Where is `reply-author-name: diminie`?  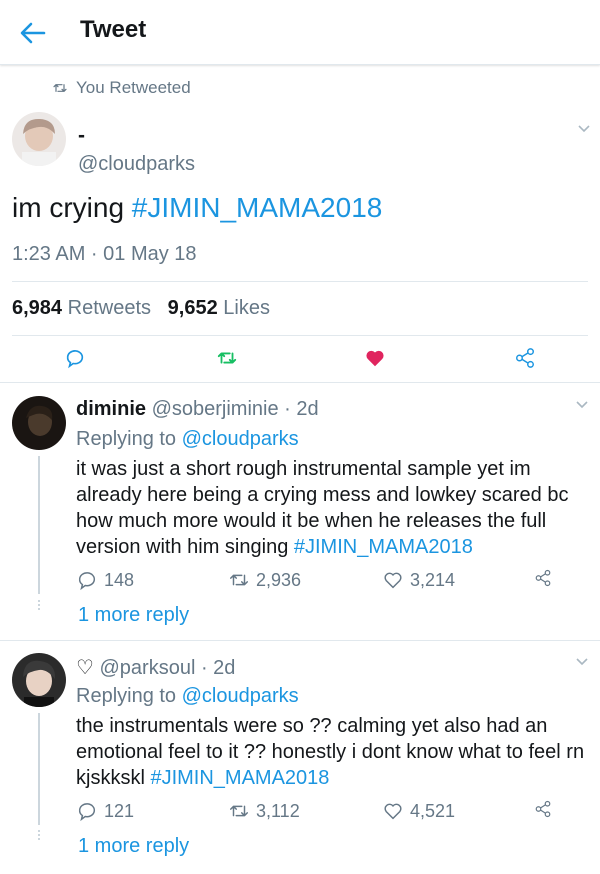 reply-author-name: diminie is located at coordinates (111, 409).